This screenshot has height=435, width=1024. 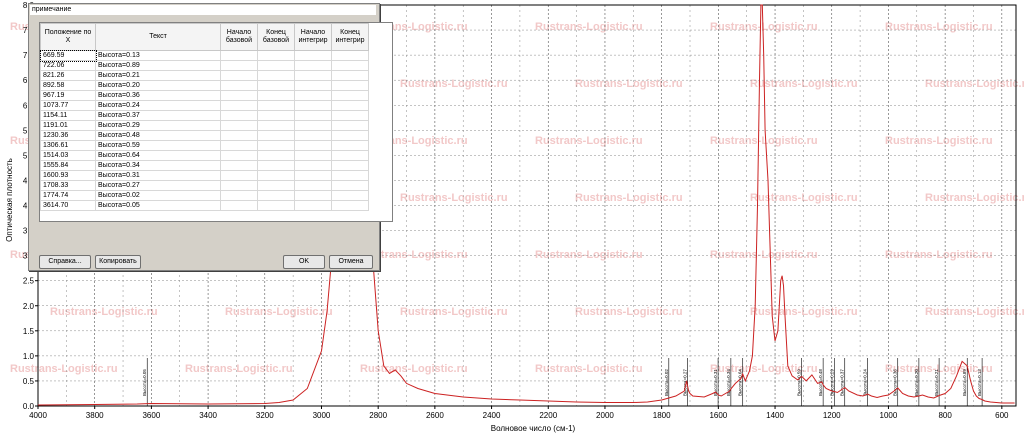 I want to click on cell-position: 3614.70, so click(x=68, y=205).